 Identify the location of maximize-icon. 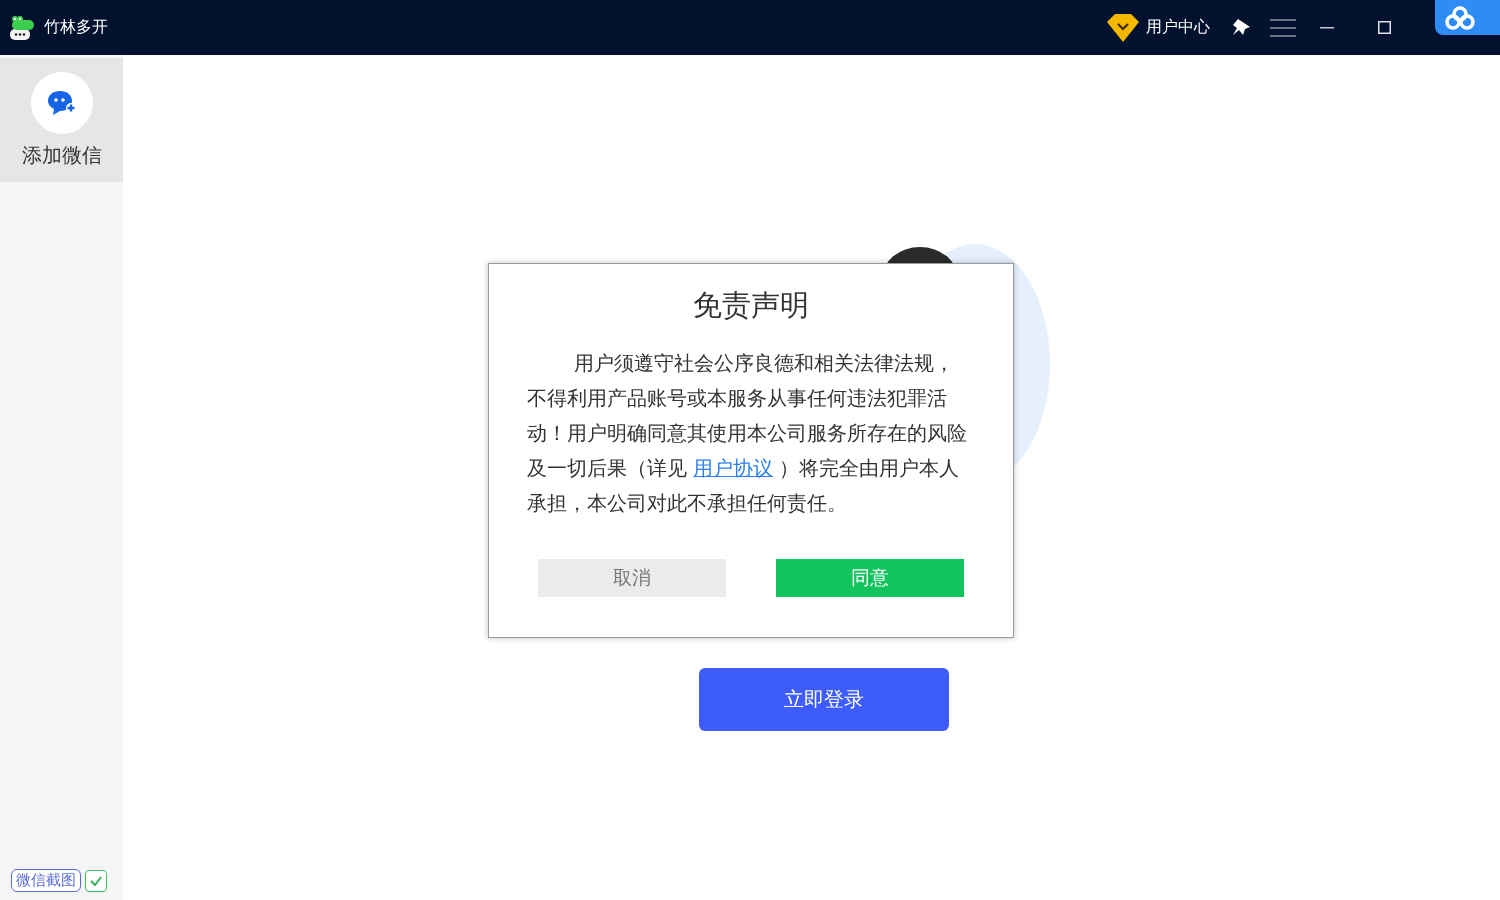
(1384, 27).